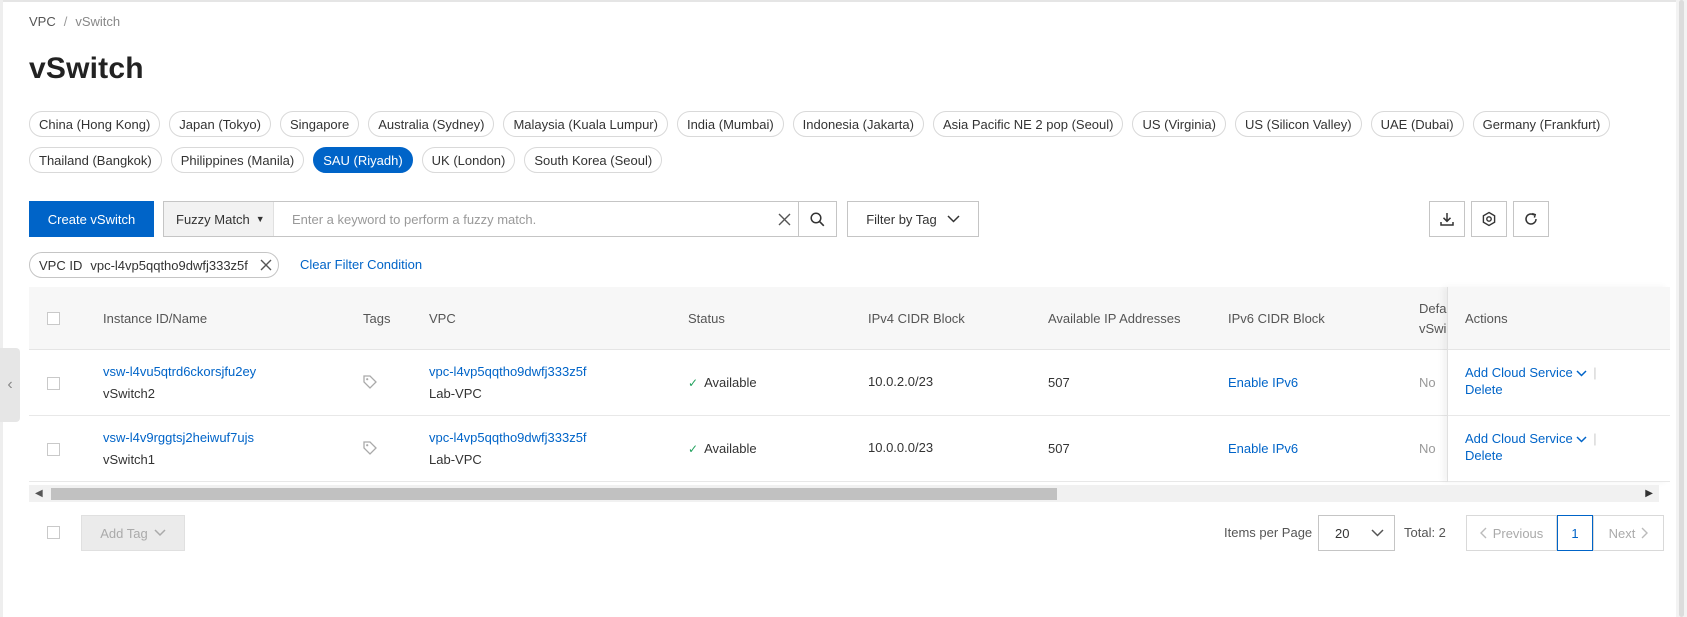 This screenshot has width=1687, height=617. What do you see at coordinates (91, 219) in the screenshot?
I see `create-vswitch-button: Create vSwitch` at bounding box center [91, 219].